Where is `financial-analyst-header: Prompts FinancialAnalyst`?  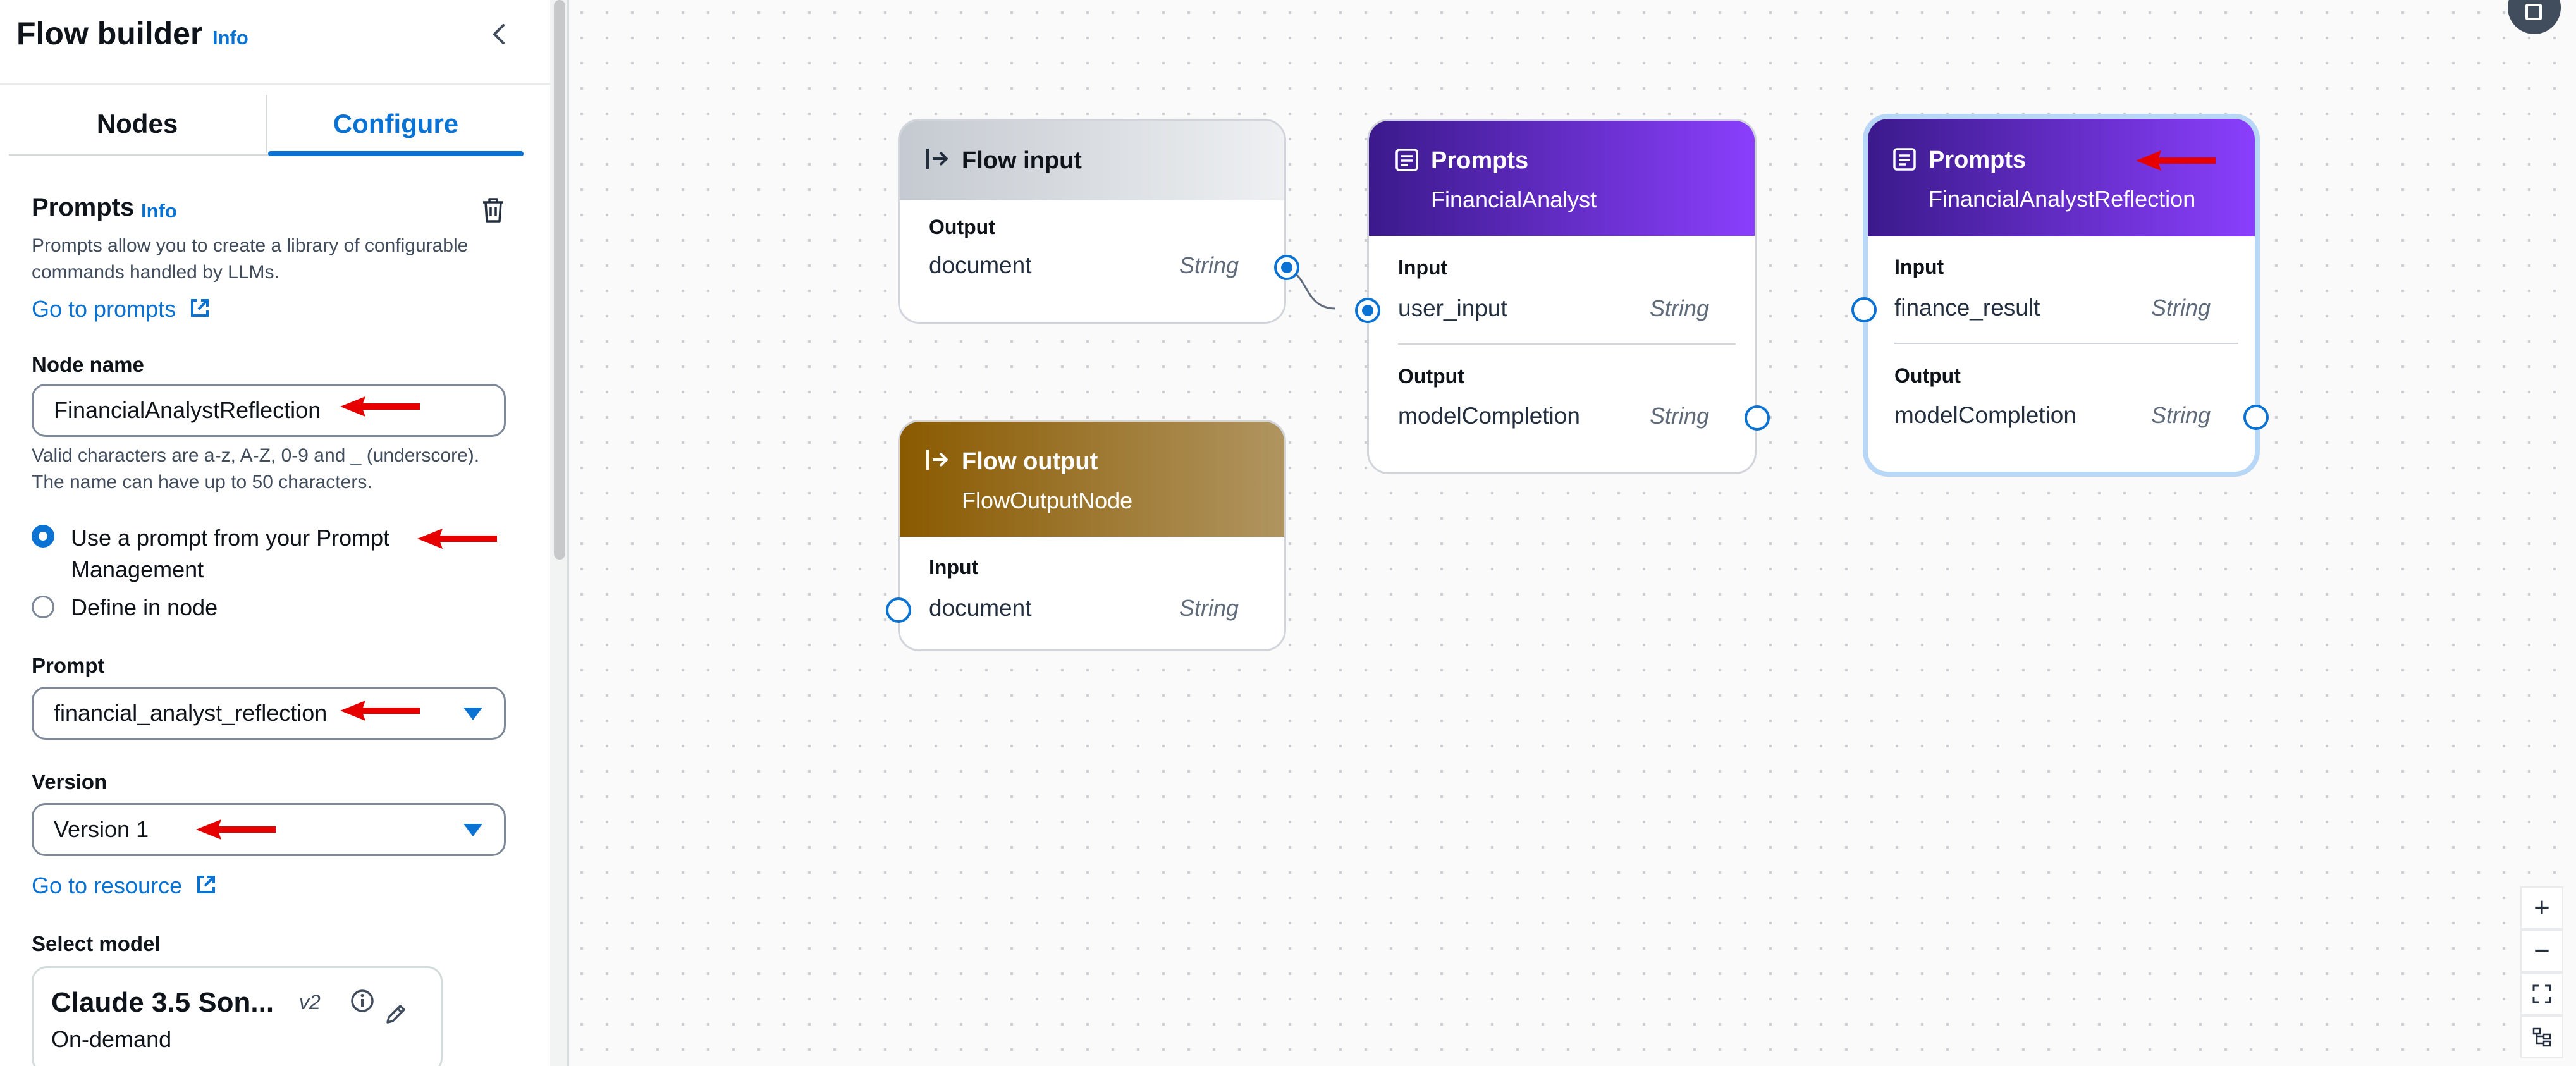 financial-analyst-header: Prompts FinancialAnalyst is located at coordinates (1562, 178).